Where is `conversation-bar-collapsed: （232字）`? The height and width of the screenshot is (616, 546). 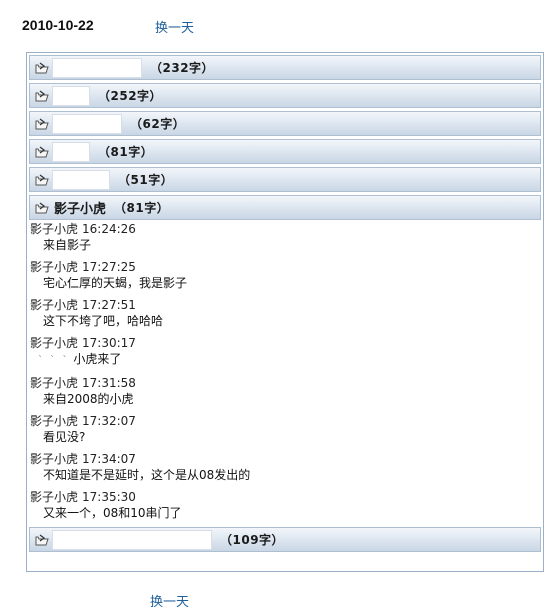
conversation-bar-collapsed: （232字） is located at coordinates (285, 67).